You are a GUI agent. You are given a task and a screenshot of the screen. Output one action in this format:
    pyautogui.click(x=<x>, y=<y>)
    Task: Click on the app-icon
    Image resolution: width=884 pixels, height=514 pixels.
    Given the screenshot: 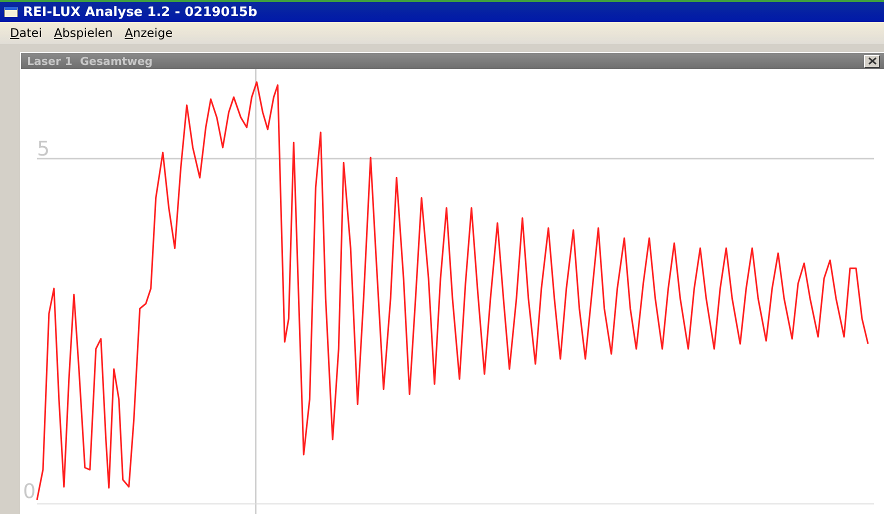 What is the action you would take?
    pyautogui.click(x=11, y=12)
    